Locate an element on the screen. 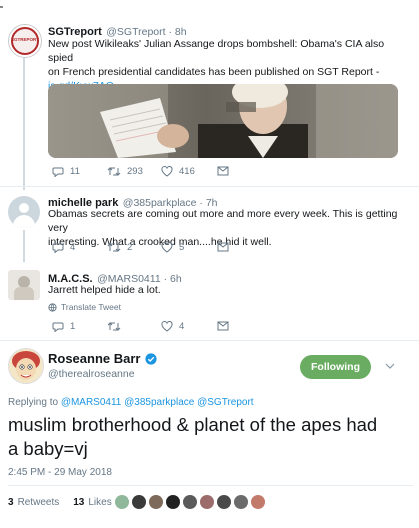 The image size is (419, 528). reply-count: 11 is located at coordinates (75, 171).